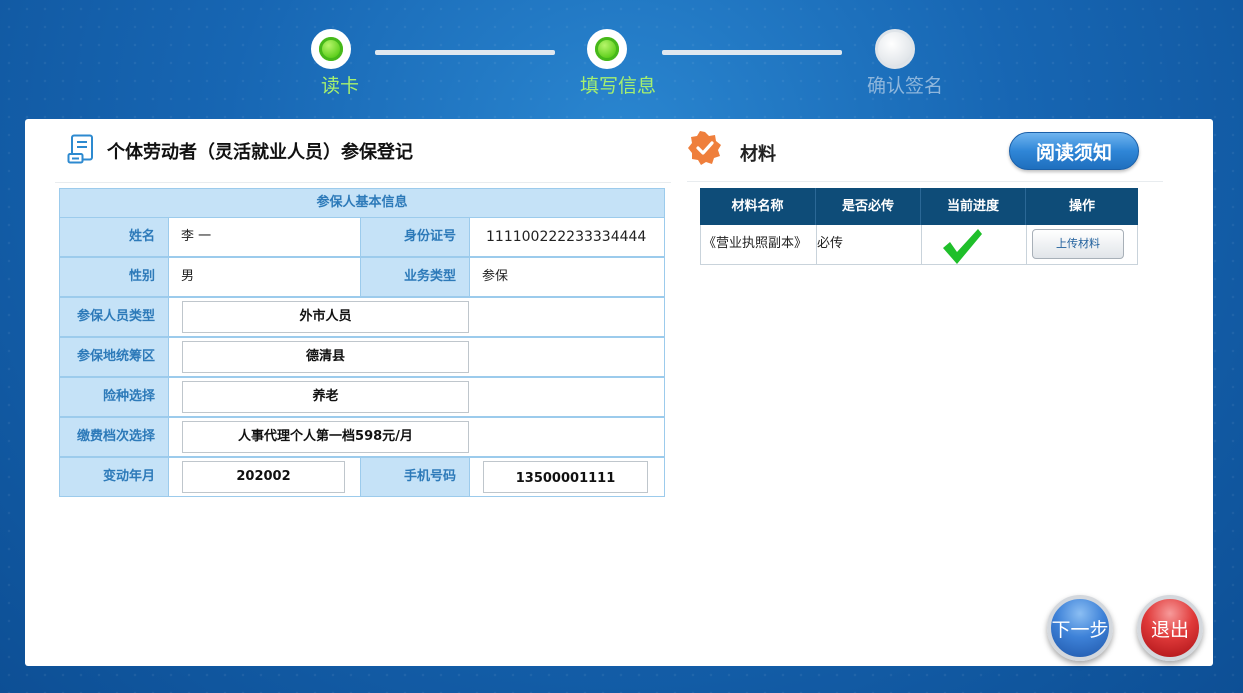 This screenshot has width=1243, height=693. I want to click on material-required-cell: 必传, so click(869, 245).